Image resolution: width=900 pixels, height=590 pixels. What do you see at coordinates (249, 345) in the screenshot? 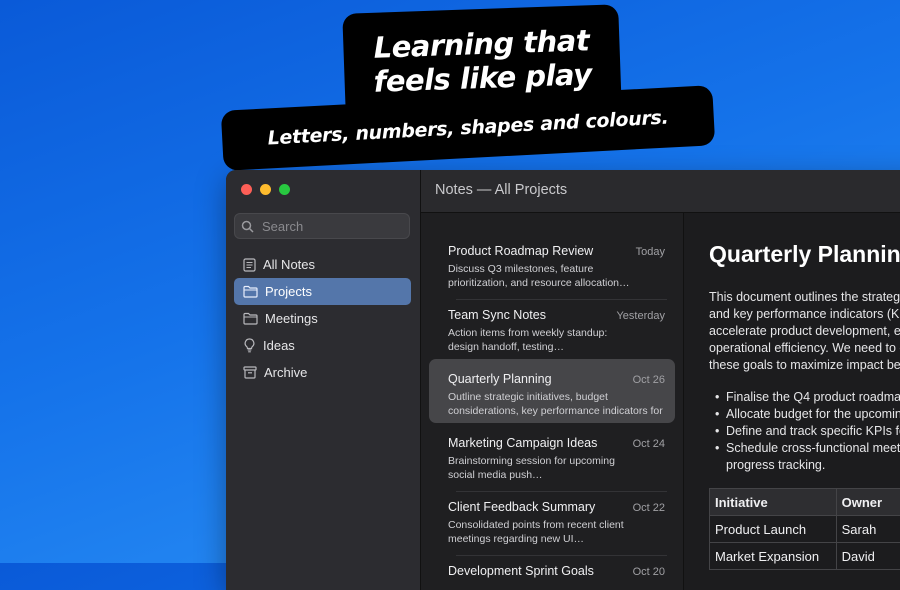
I see `lightbulb-icon` at bounding box center [249, 345].